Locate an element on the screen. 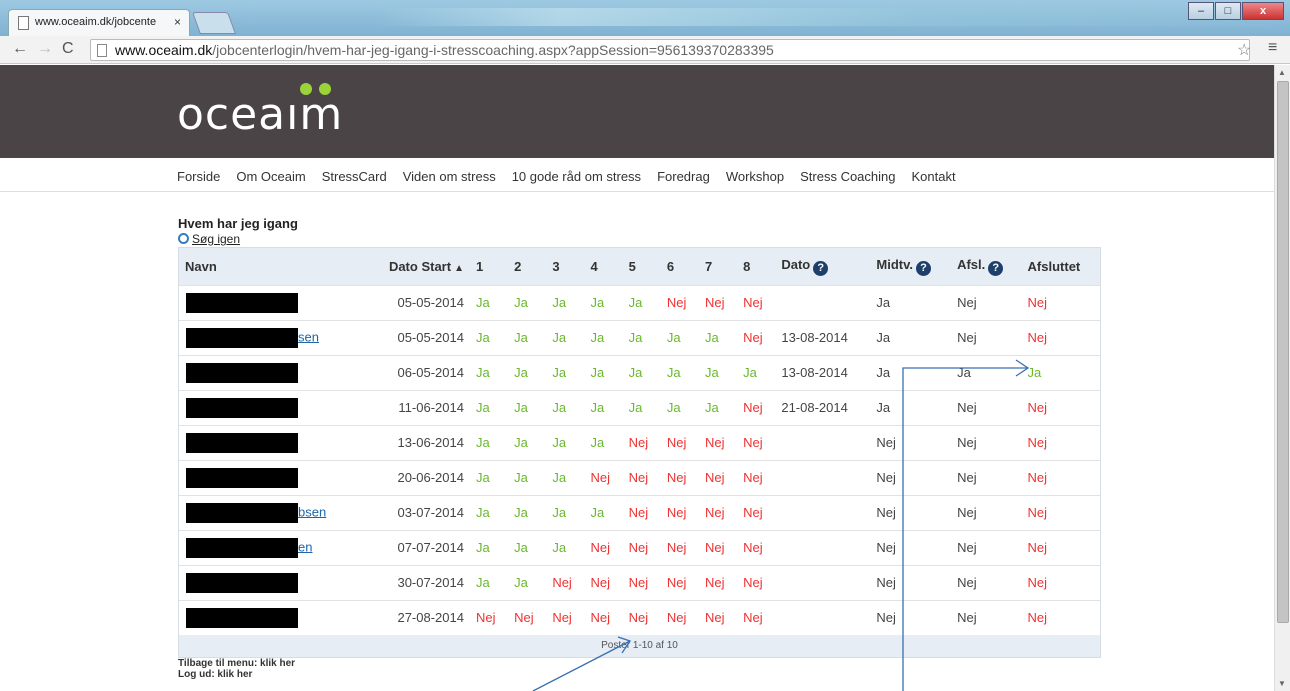  logout-link: Log ud: klik her is located at coordinates (236, 674).